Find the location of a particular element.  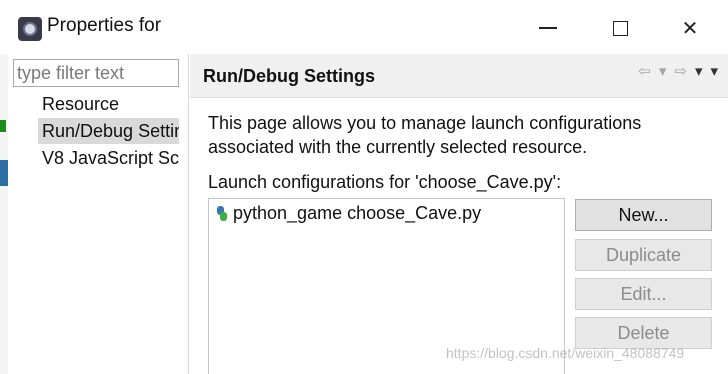

eclipse-app-icon is located at coordinates (30, 29).